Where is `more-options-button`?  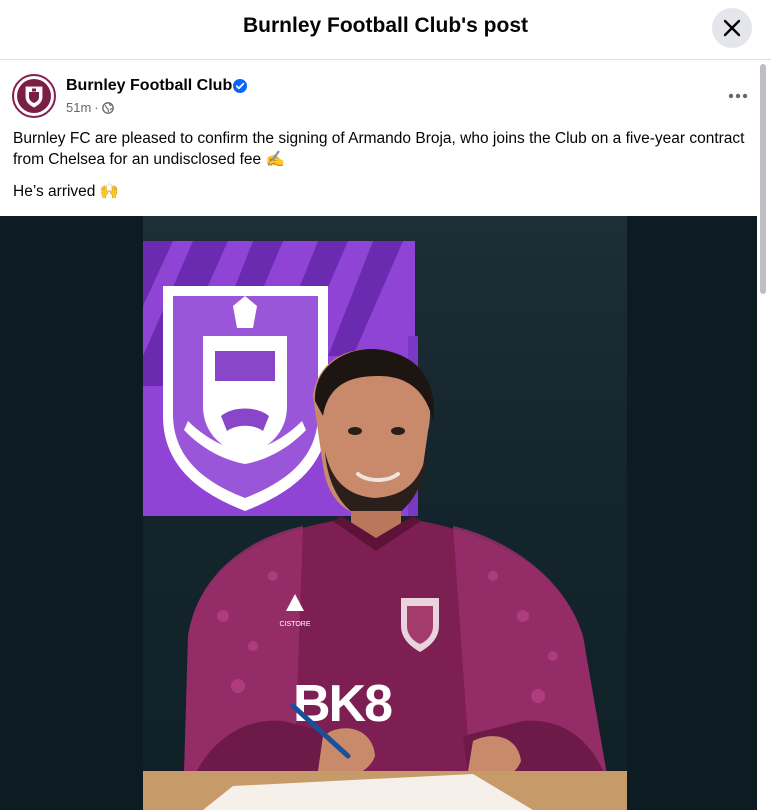
more-options-button is located at coordinates (738, 96).